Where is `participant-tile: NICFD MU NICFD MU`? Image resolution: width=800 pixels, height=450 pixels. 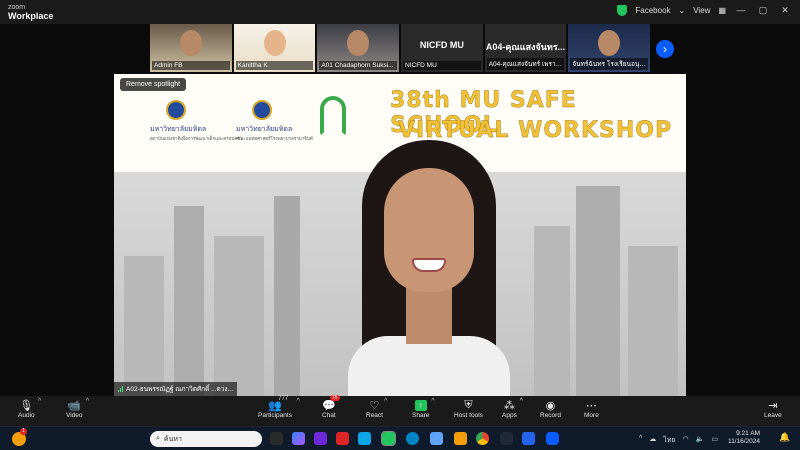
participant-tile: NICFD MU NICFD MU is located at coordinates (442, 48).